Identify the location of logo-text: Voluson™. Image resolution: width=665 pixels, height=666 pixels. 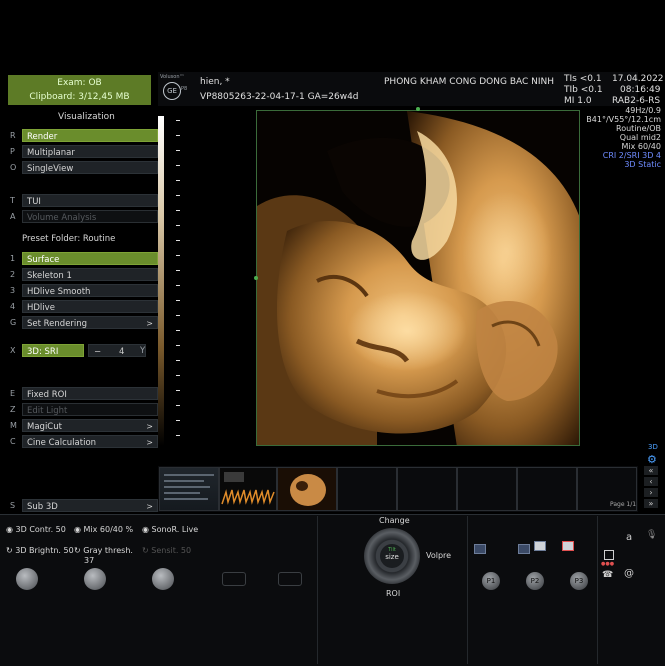
(172, 77).